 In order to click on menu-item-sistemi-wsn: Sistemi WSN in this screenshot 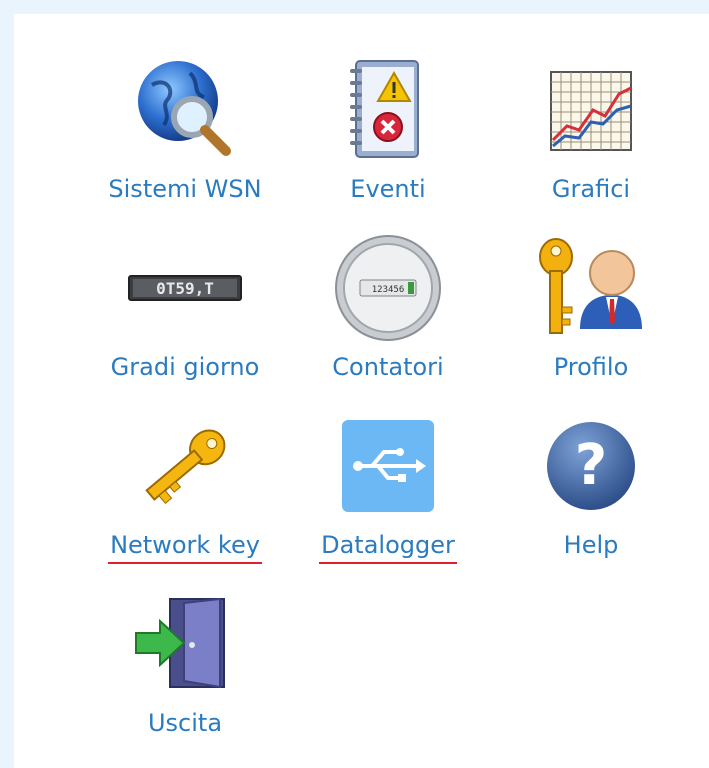, I will do `click(185, 135)`.